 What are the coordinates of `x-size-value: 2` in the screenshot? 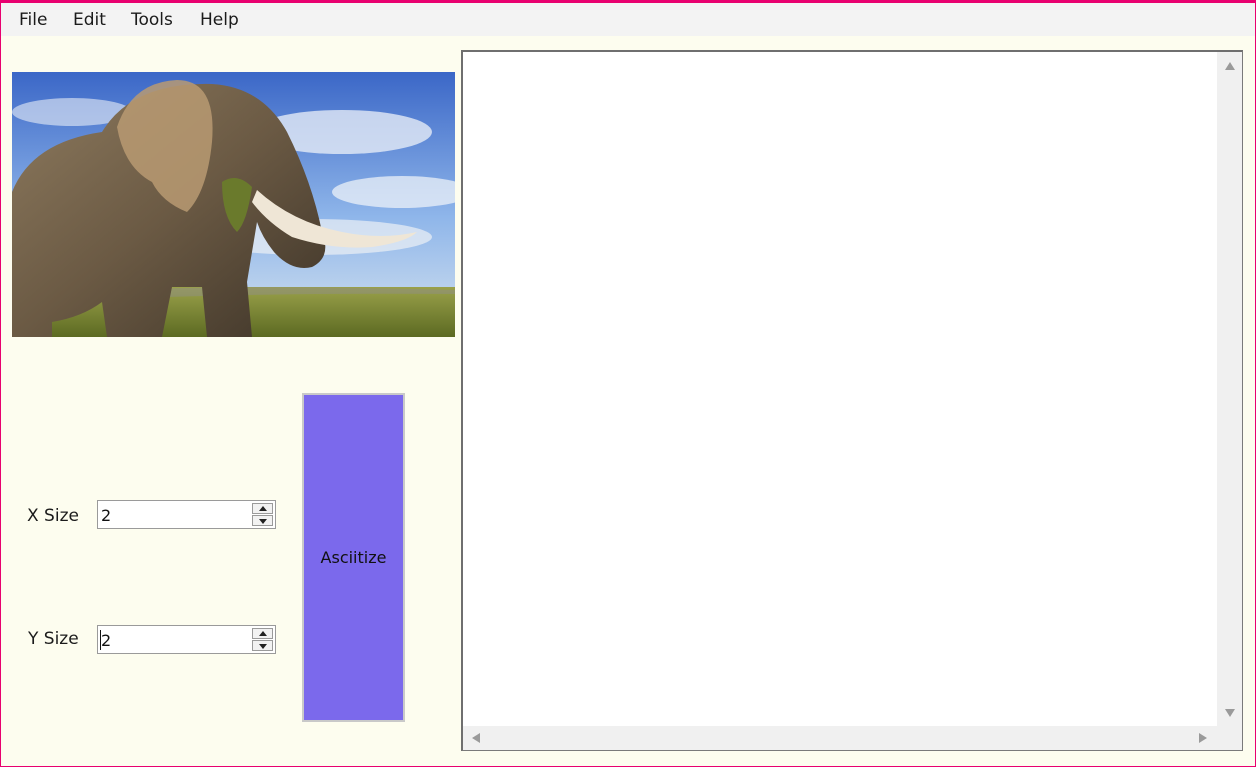 It's located at (106, 515).